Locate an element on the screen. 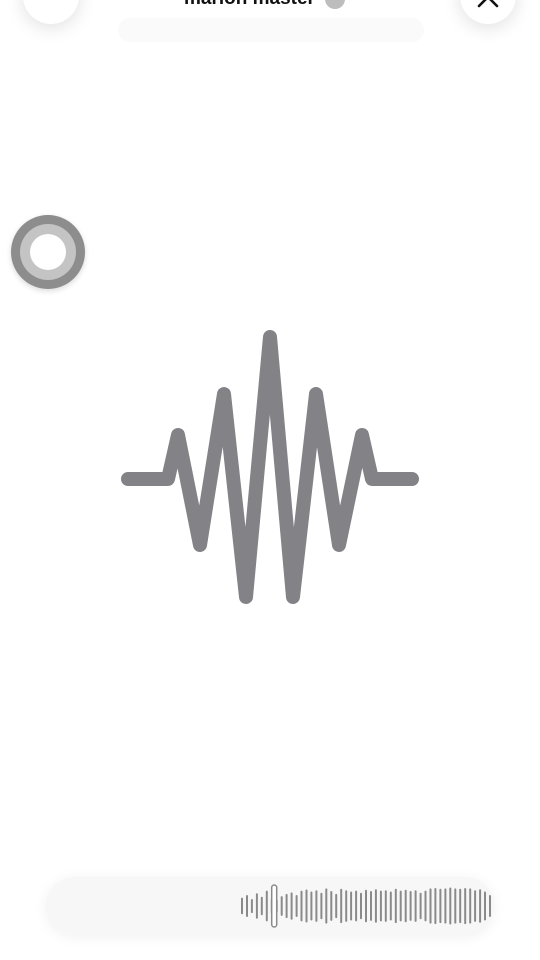 This screenshot has width=540, height=960. recording-waveform is located at coordinates (366, 906).